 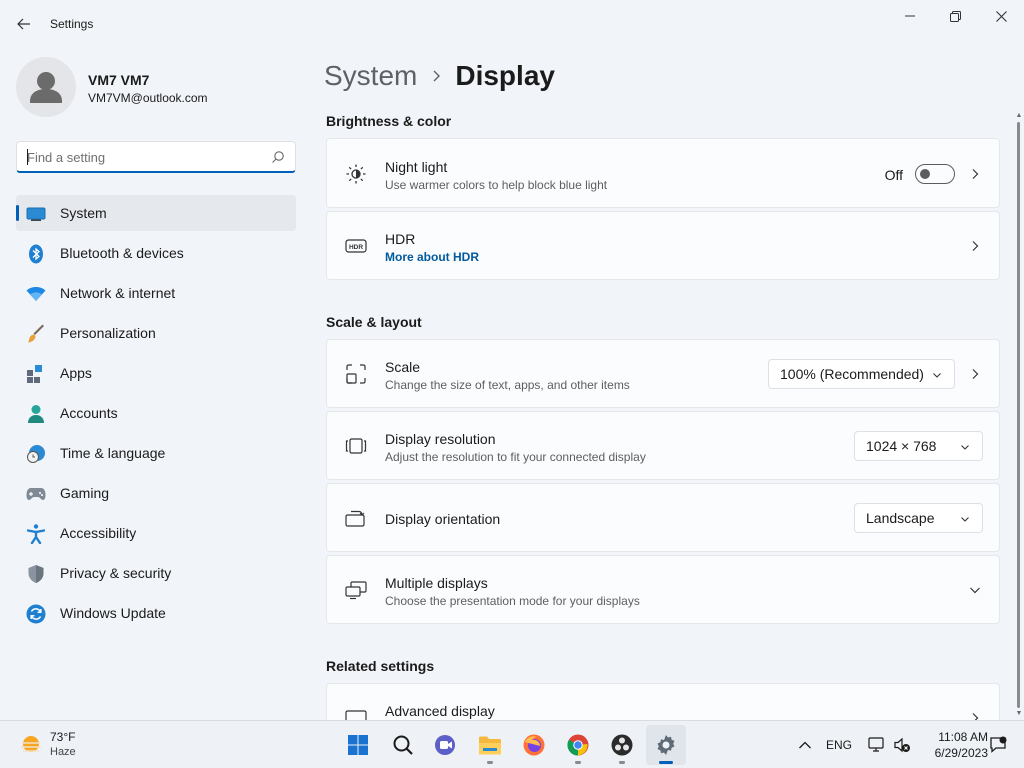 I want to click on sidebar-item-apps: Apps, so click(x=156, y=373).